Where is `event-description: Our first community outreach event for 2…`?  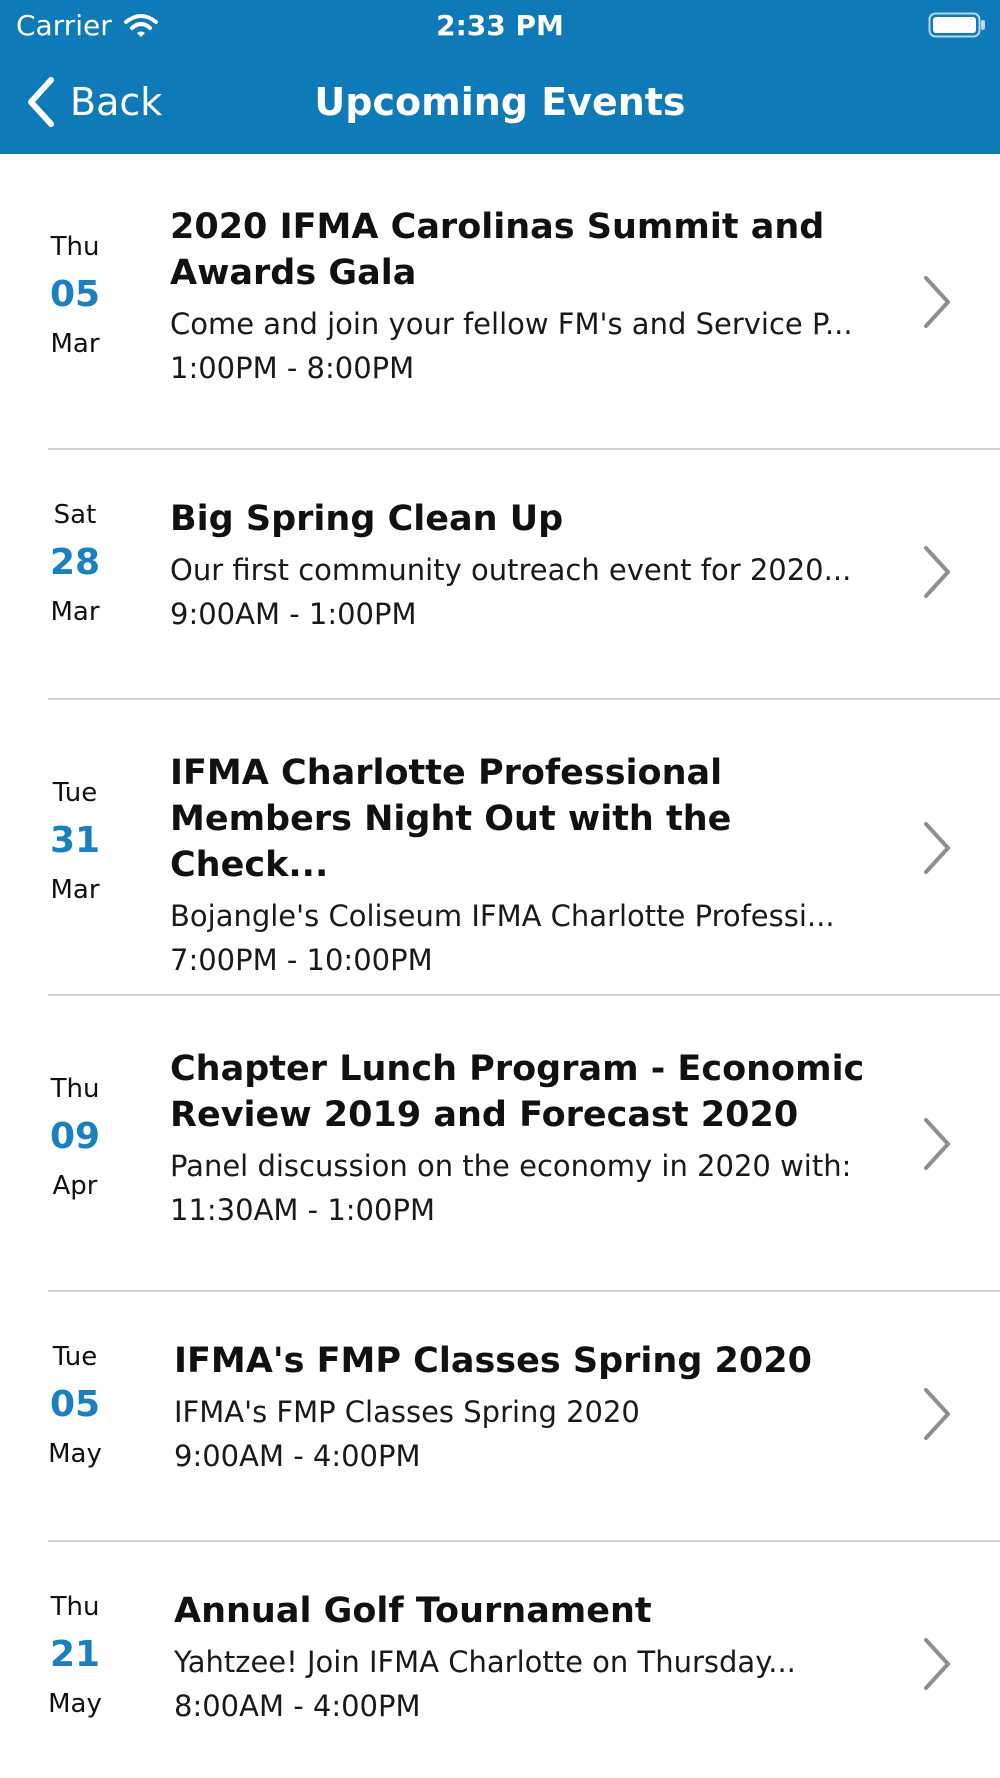
event-description: Our first community outreach event for 2… is located at coordinates (511, 570).